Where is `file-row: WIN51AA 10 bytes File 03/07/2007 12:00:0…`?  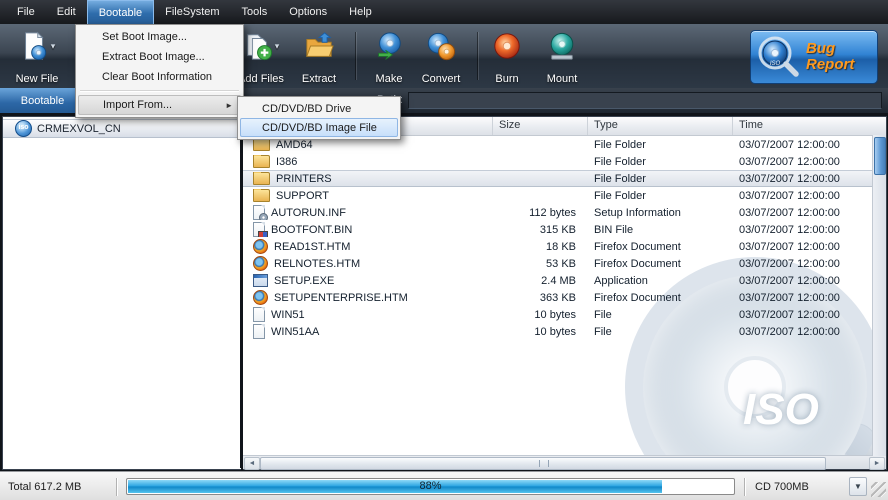
file-row: WIN51AA 10 bytes File 03/07/2007 12:00:0… is located at coordinates (564, 331).